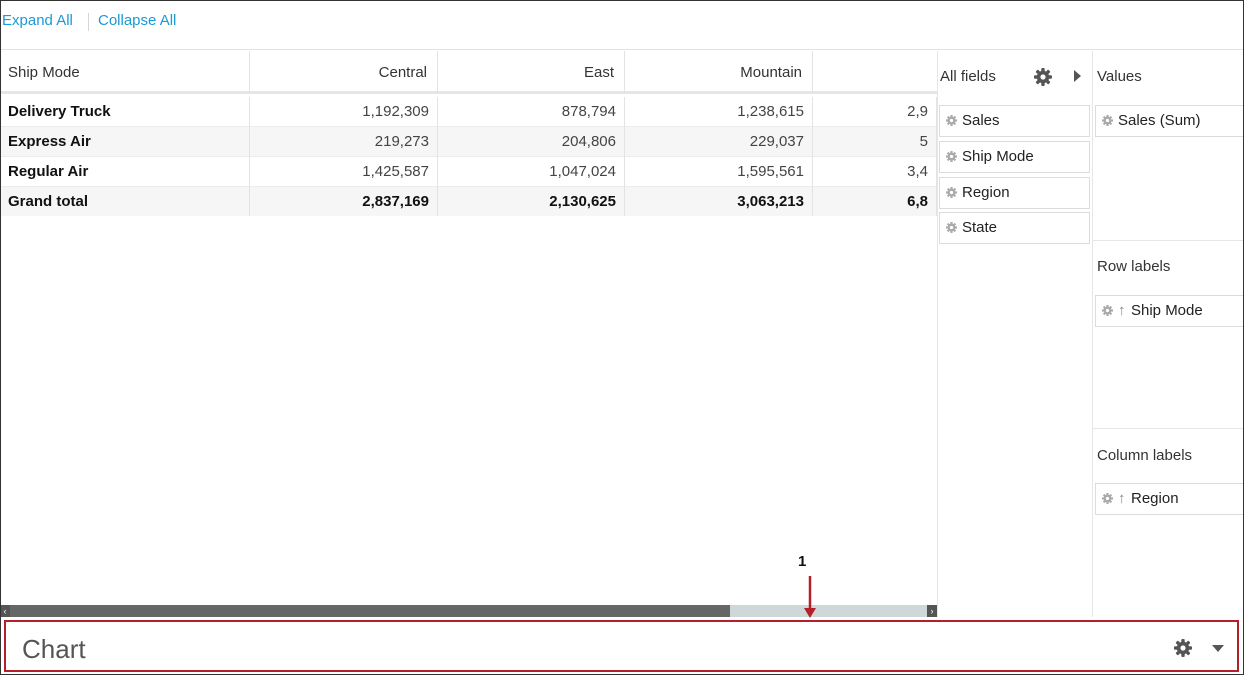 This screenshot has width=1244, height=675. What do you see at coordinates (981, 120) in the screenshot?
I see `field-label: Sales` at bounding box center [981, 120].